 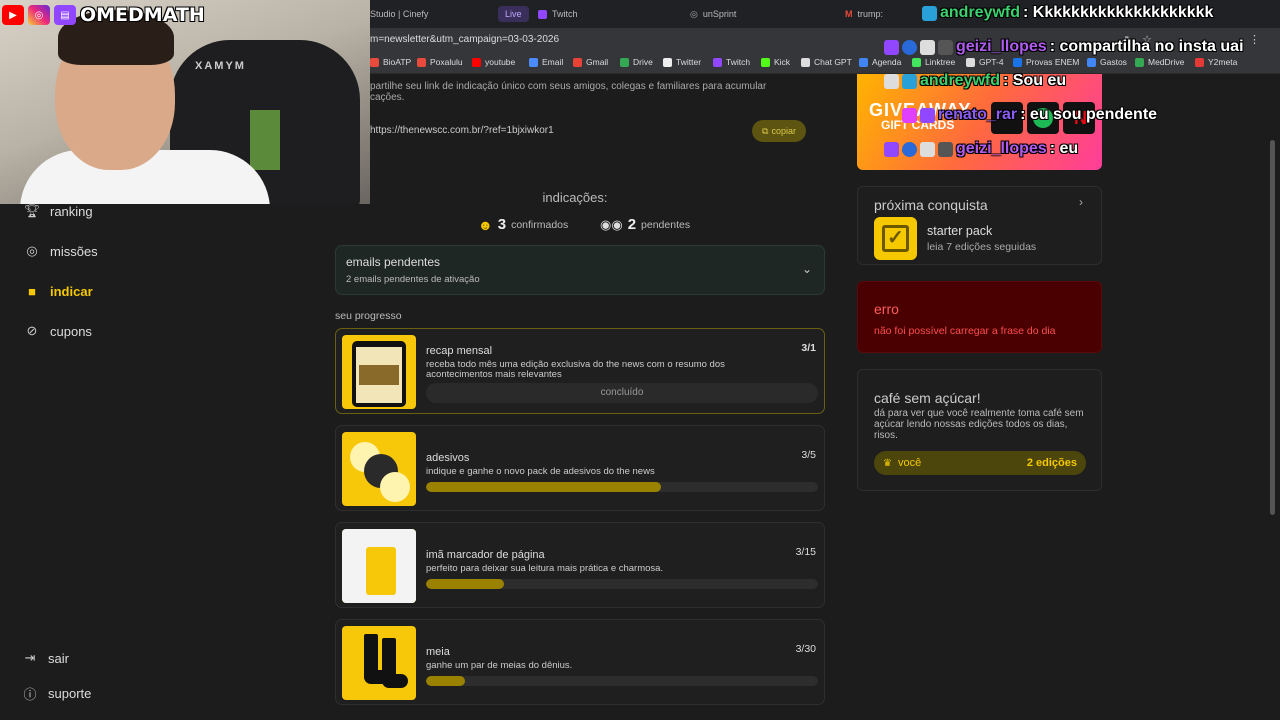 I want to click on magnet-thumbnail, so click(x=379, y=566).